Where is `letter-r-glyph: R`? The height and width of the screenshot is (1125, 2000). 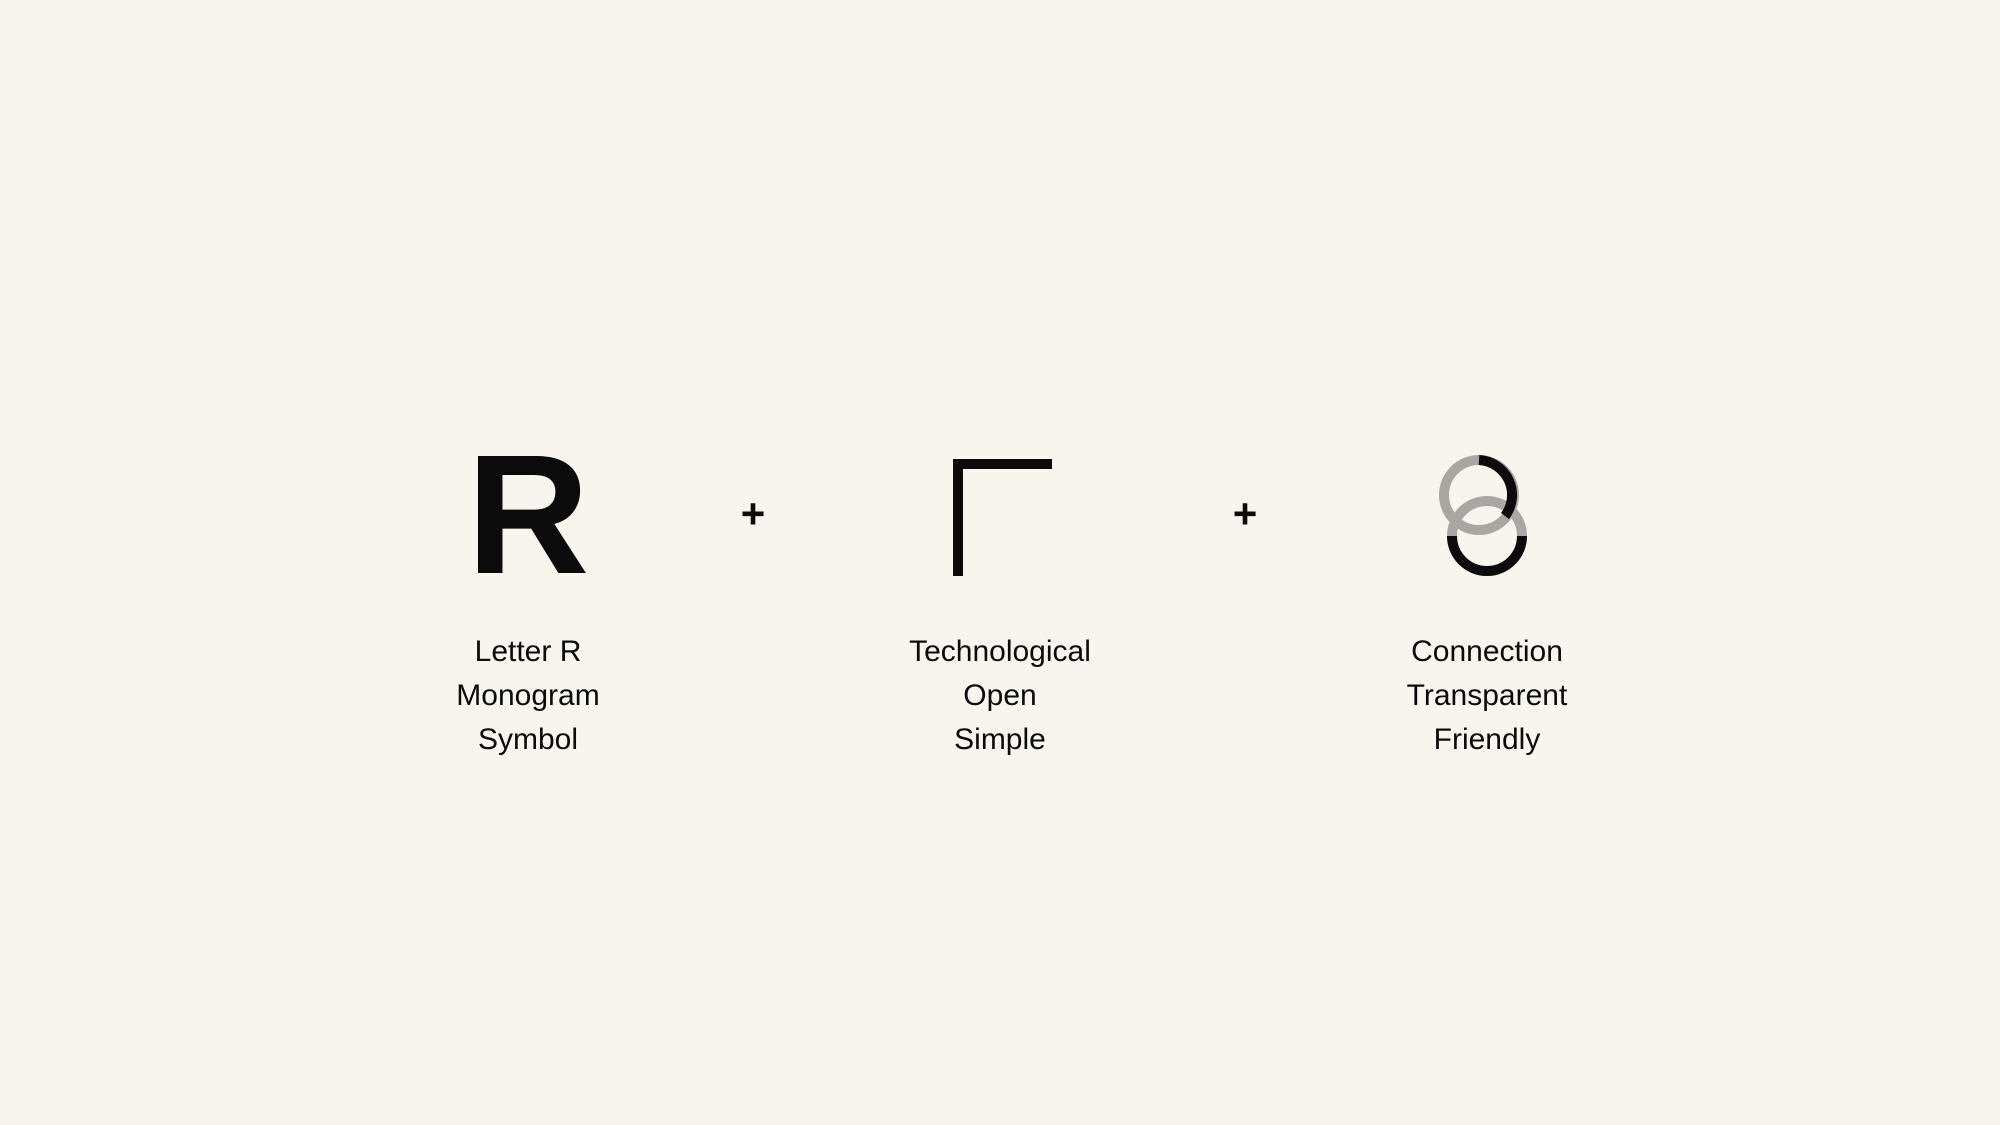
letter-r-glyph: R is located at coordinates (528, 515).